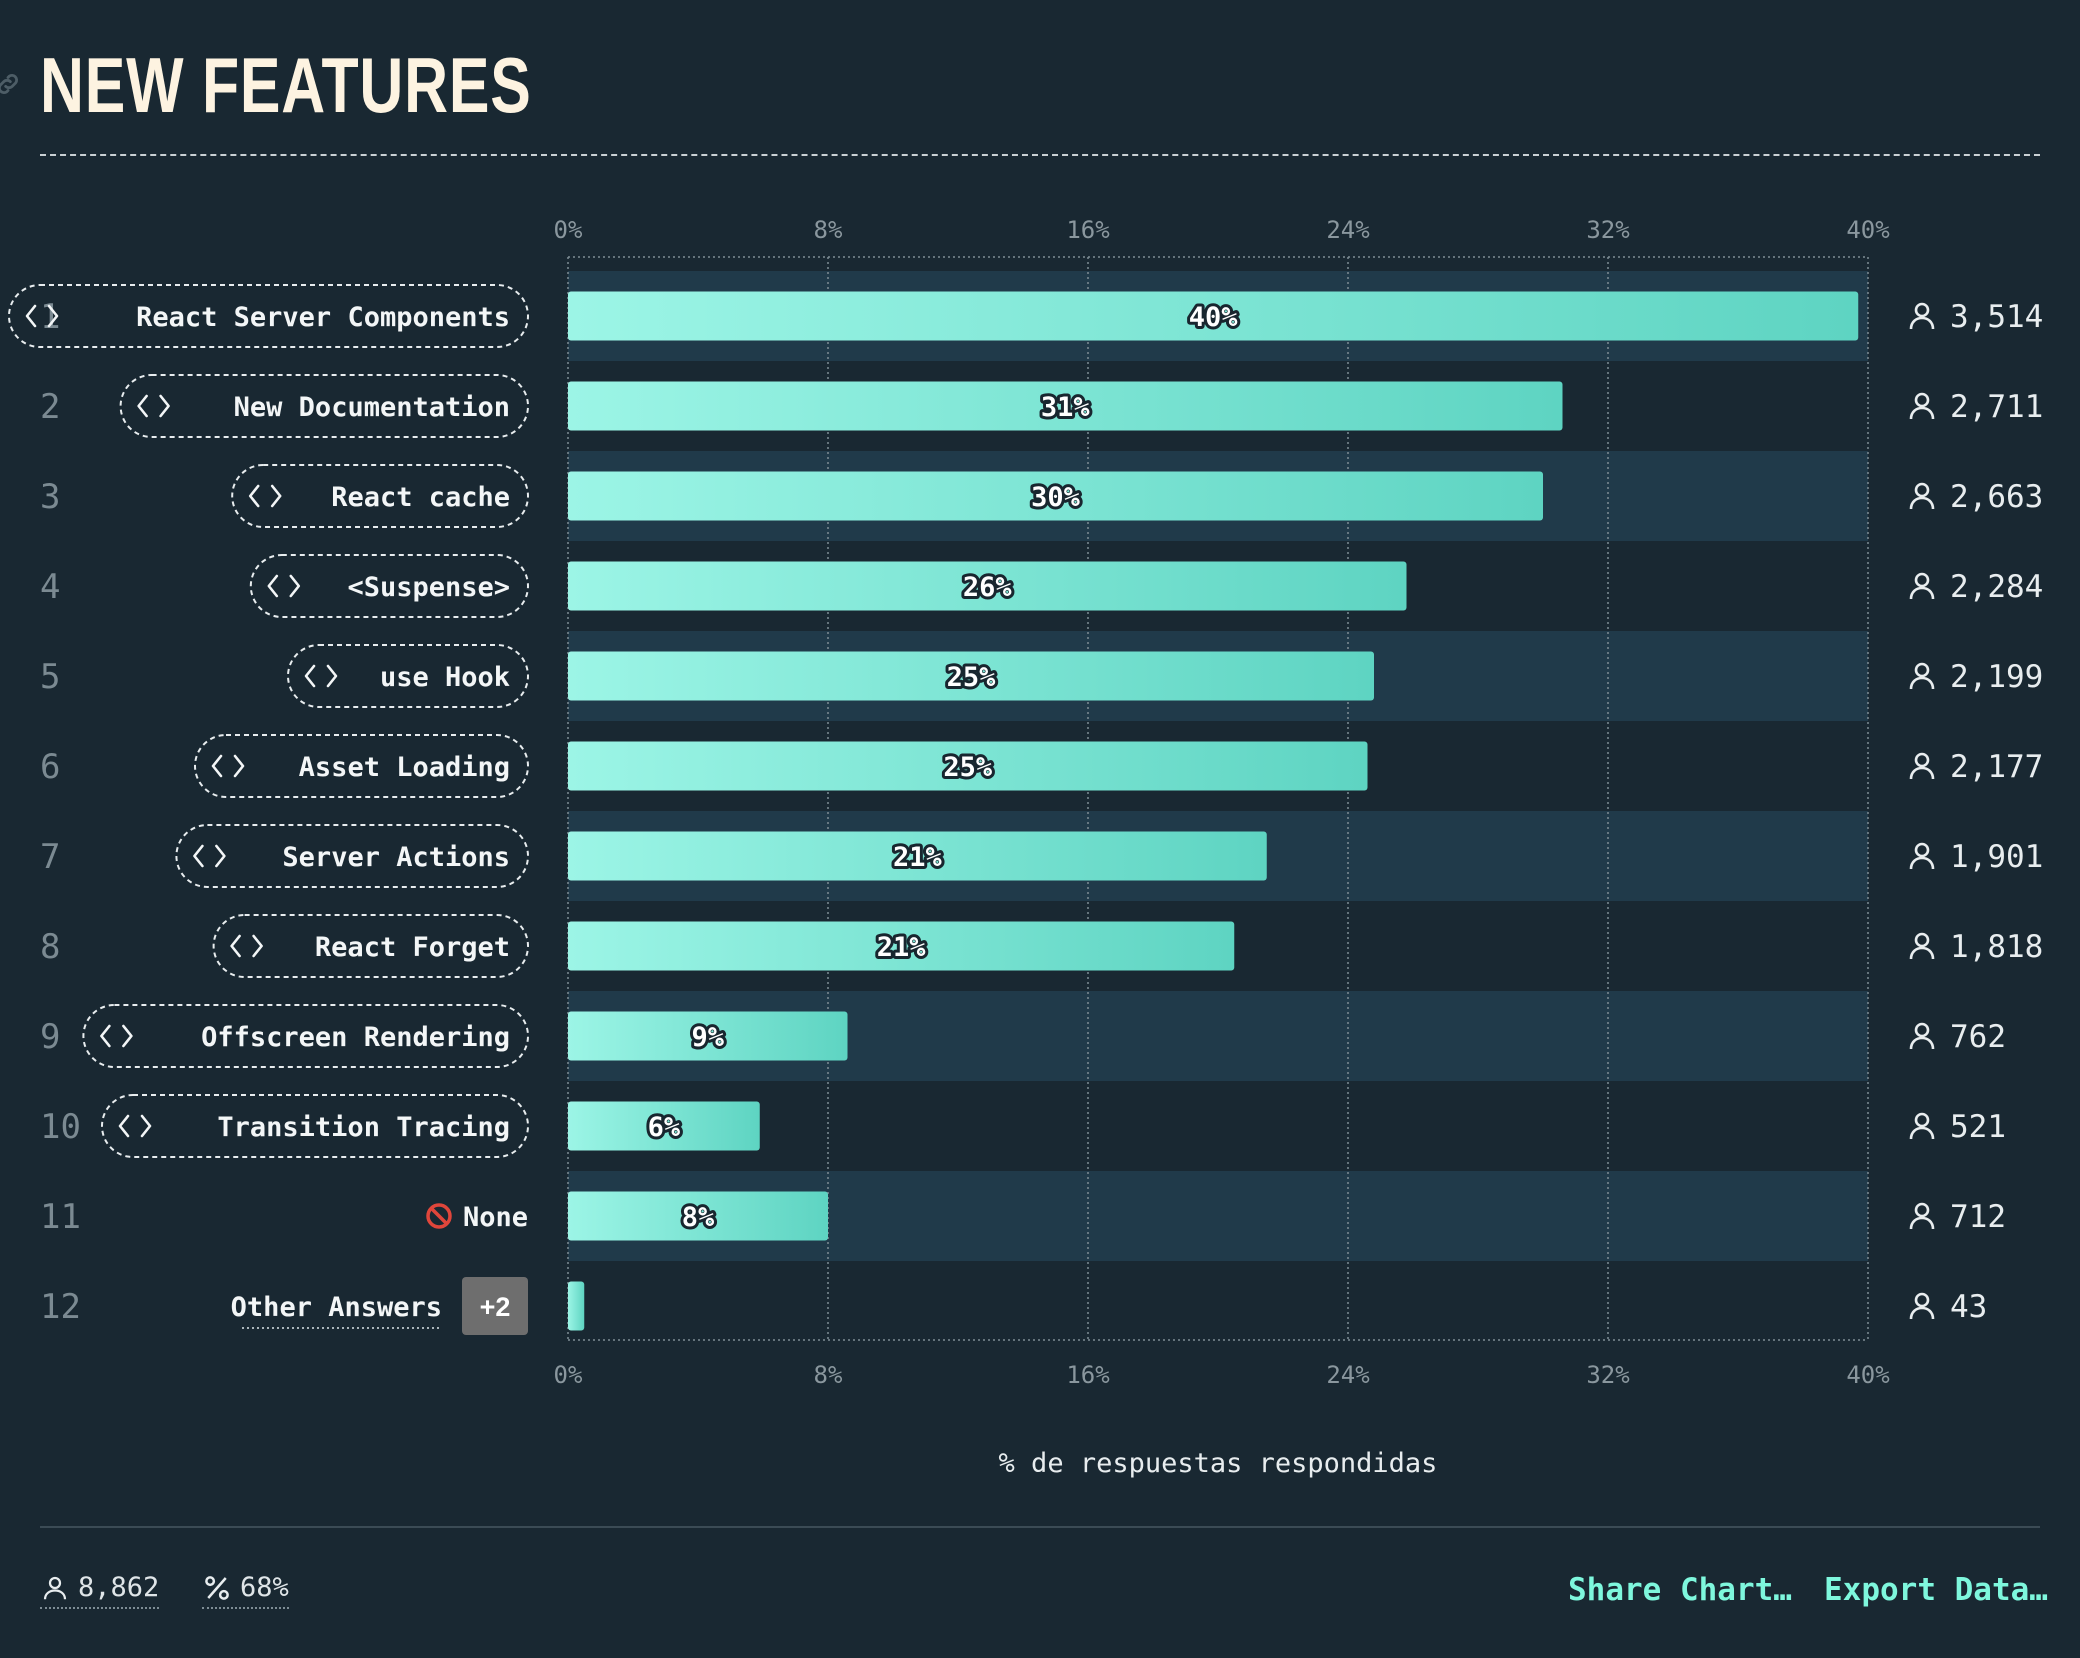 This screenshot has height=1658, width=2080. I want to click on respondent-count: 1,818, so click(1996, 947).